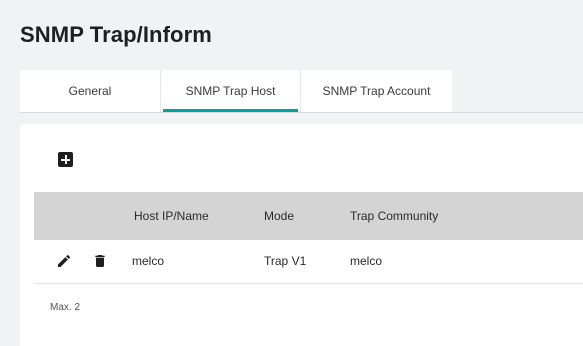 The width and height of the screenshot is (583, 346). What do you see at coordinates (308, 216) in the screenshot?
I see `table-header: Host IP/Name Mode Trap Community` at bounding box center [308, 216].